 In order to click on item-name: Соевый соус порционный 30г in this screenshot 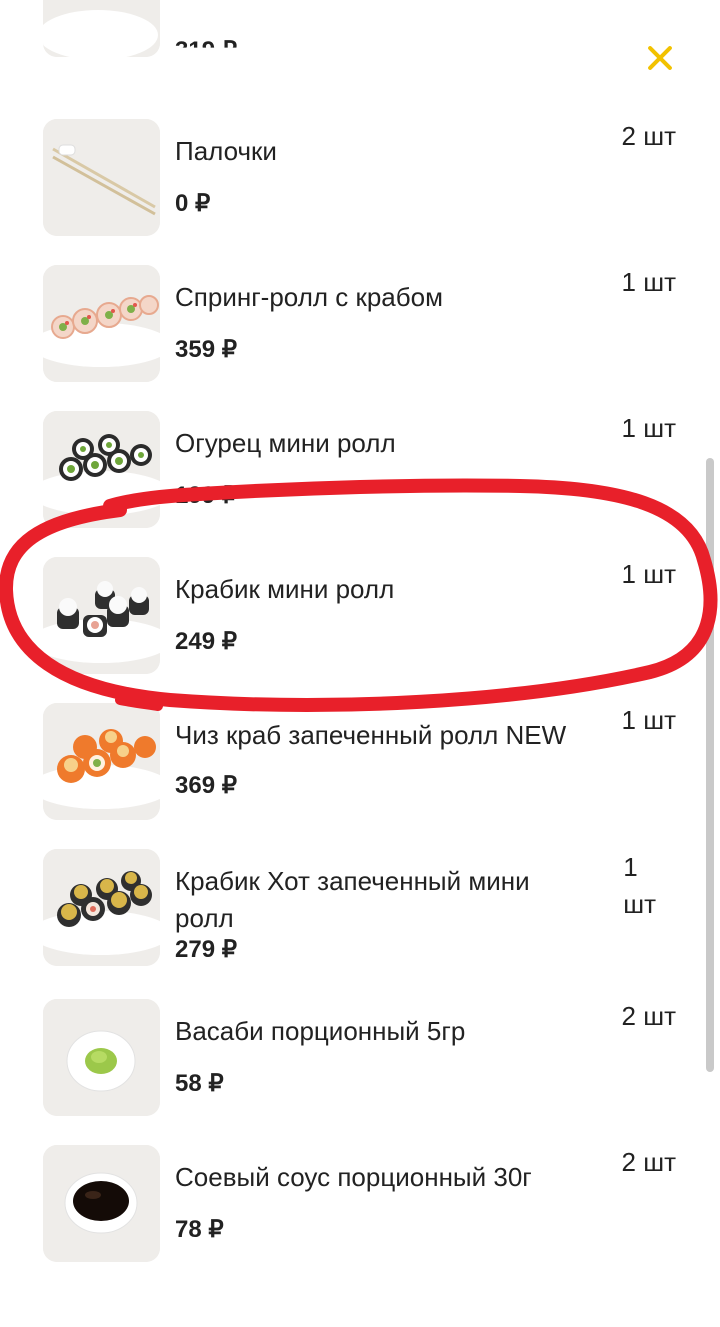, I will do `click(353, 1177)`.